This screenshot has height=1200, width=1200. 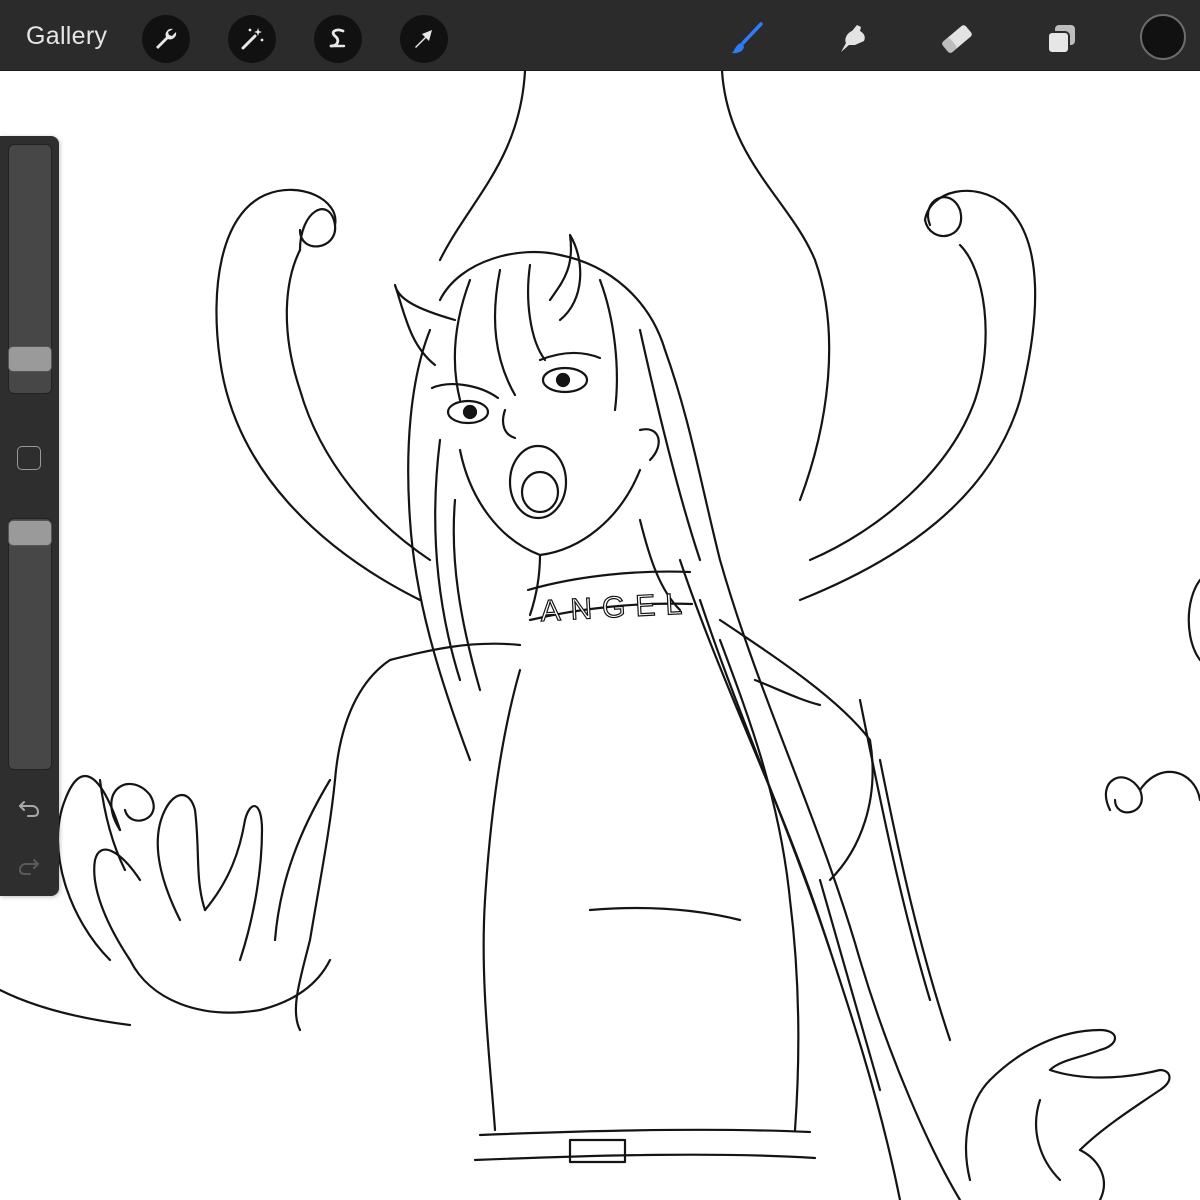 I want to click on layers-icon, so click(x=1061, y=39).